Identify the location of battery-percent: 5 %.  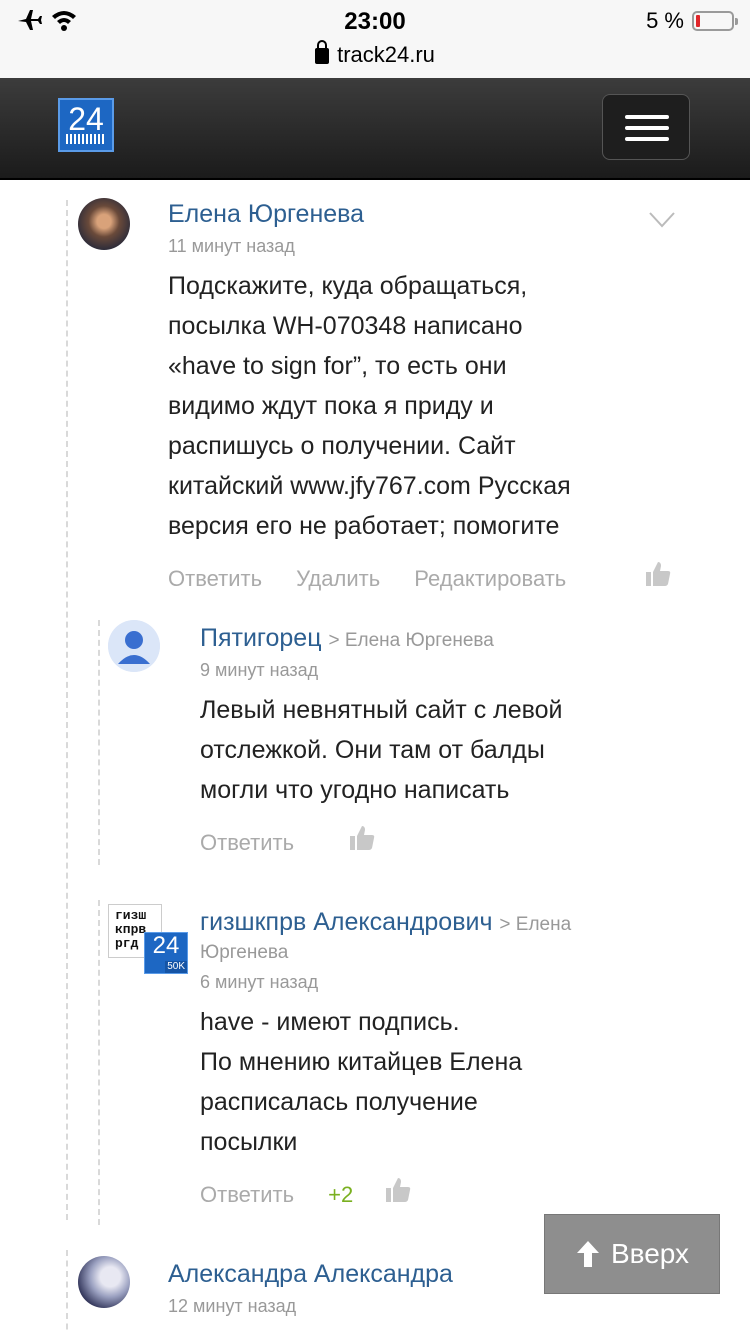
(665, 20).